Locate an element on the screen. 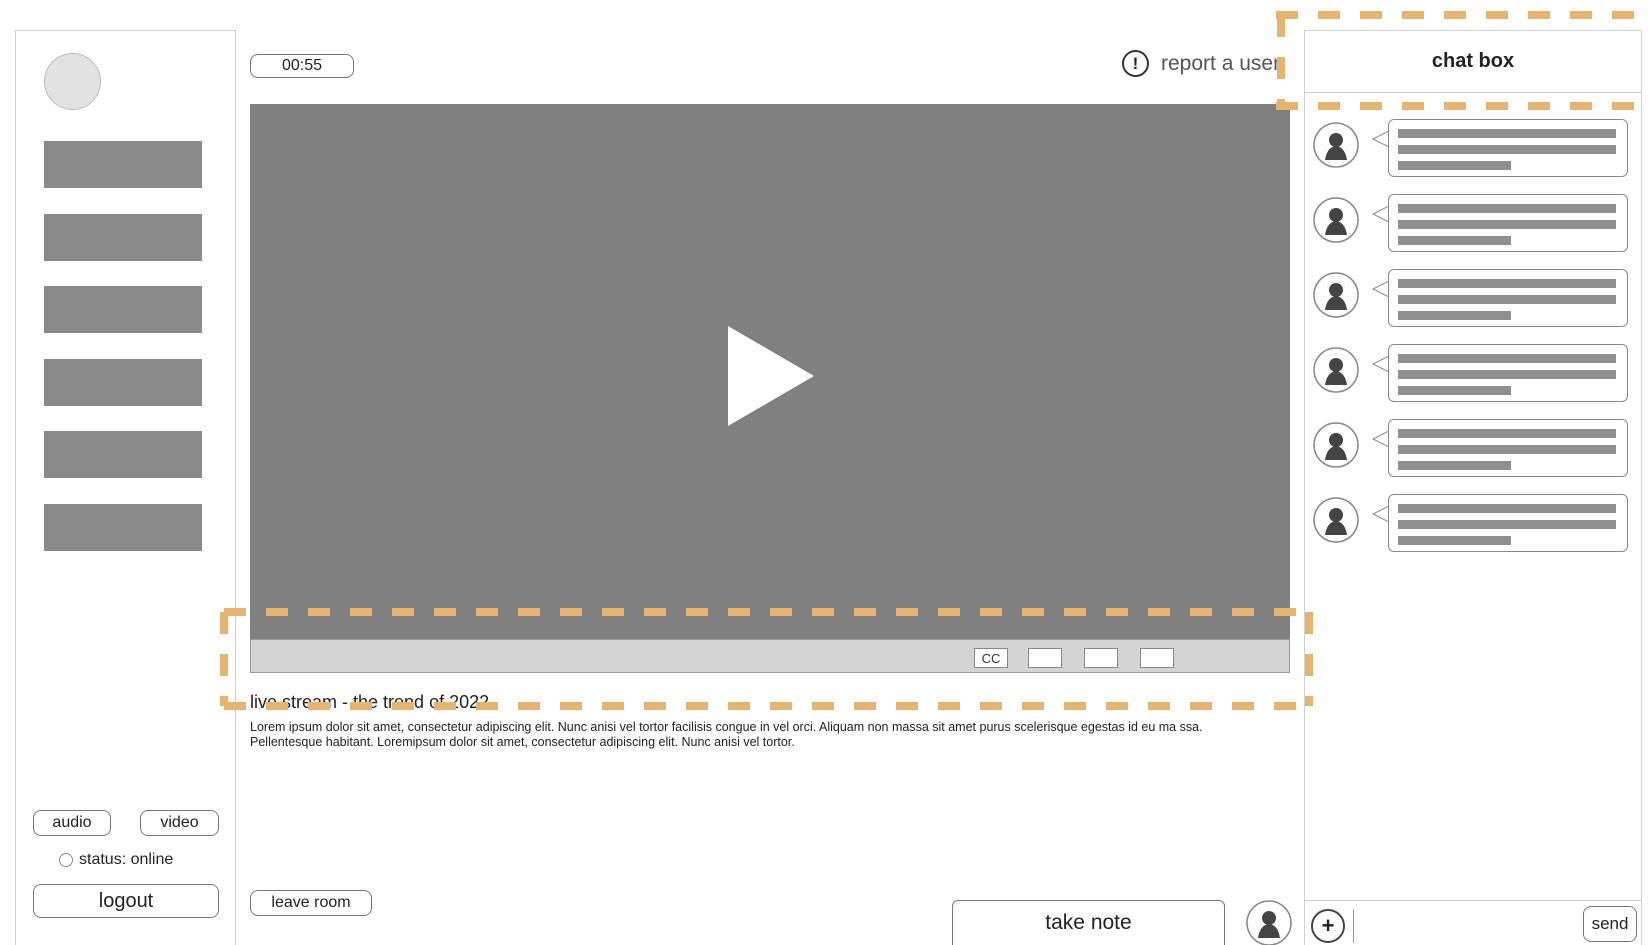 The image size is (1652, 945). video-button: video is located at coordinates (179, 823).